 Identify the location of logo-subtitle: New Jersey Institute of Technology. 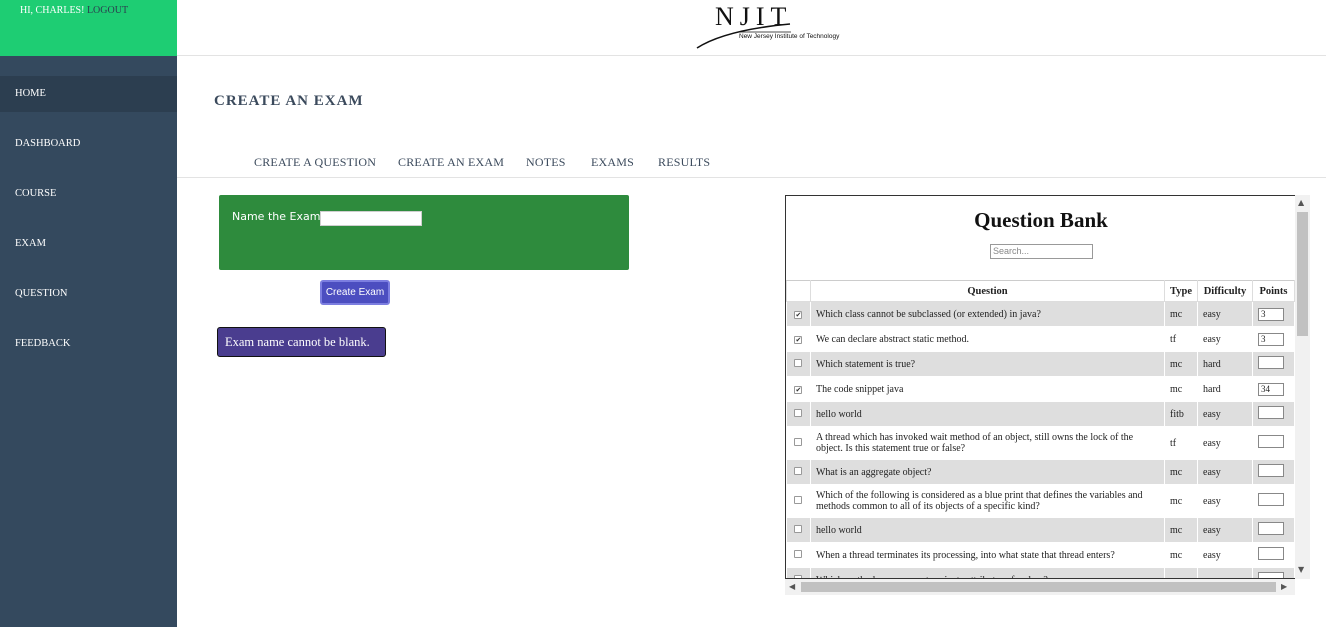
(789, 36).